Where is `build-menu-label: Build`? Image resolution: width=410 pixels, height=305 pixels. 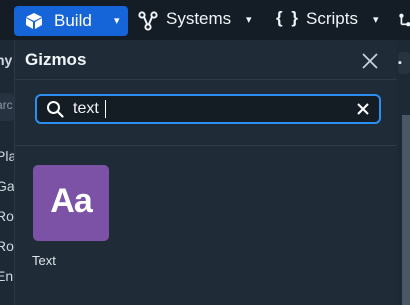 build-menu-label: Build is located at coordinates (73, 20).